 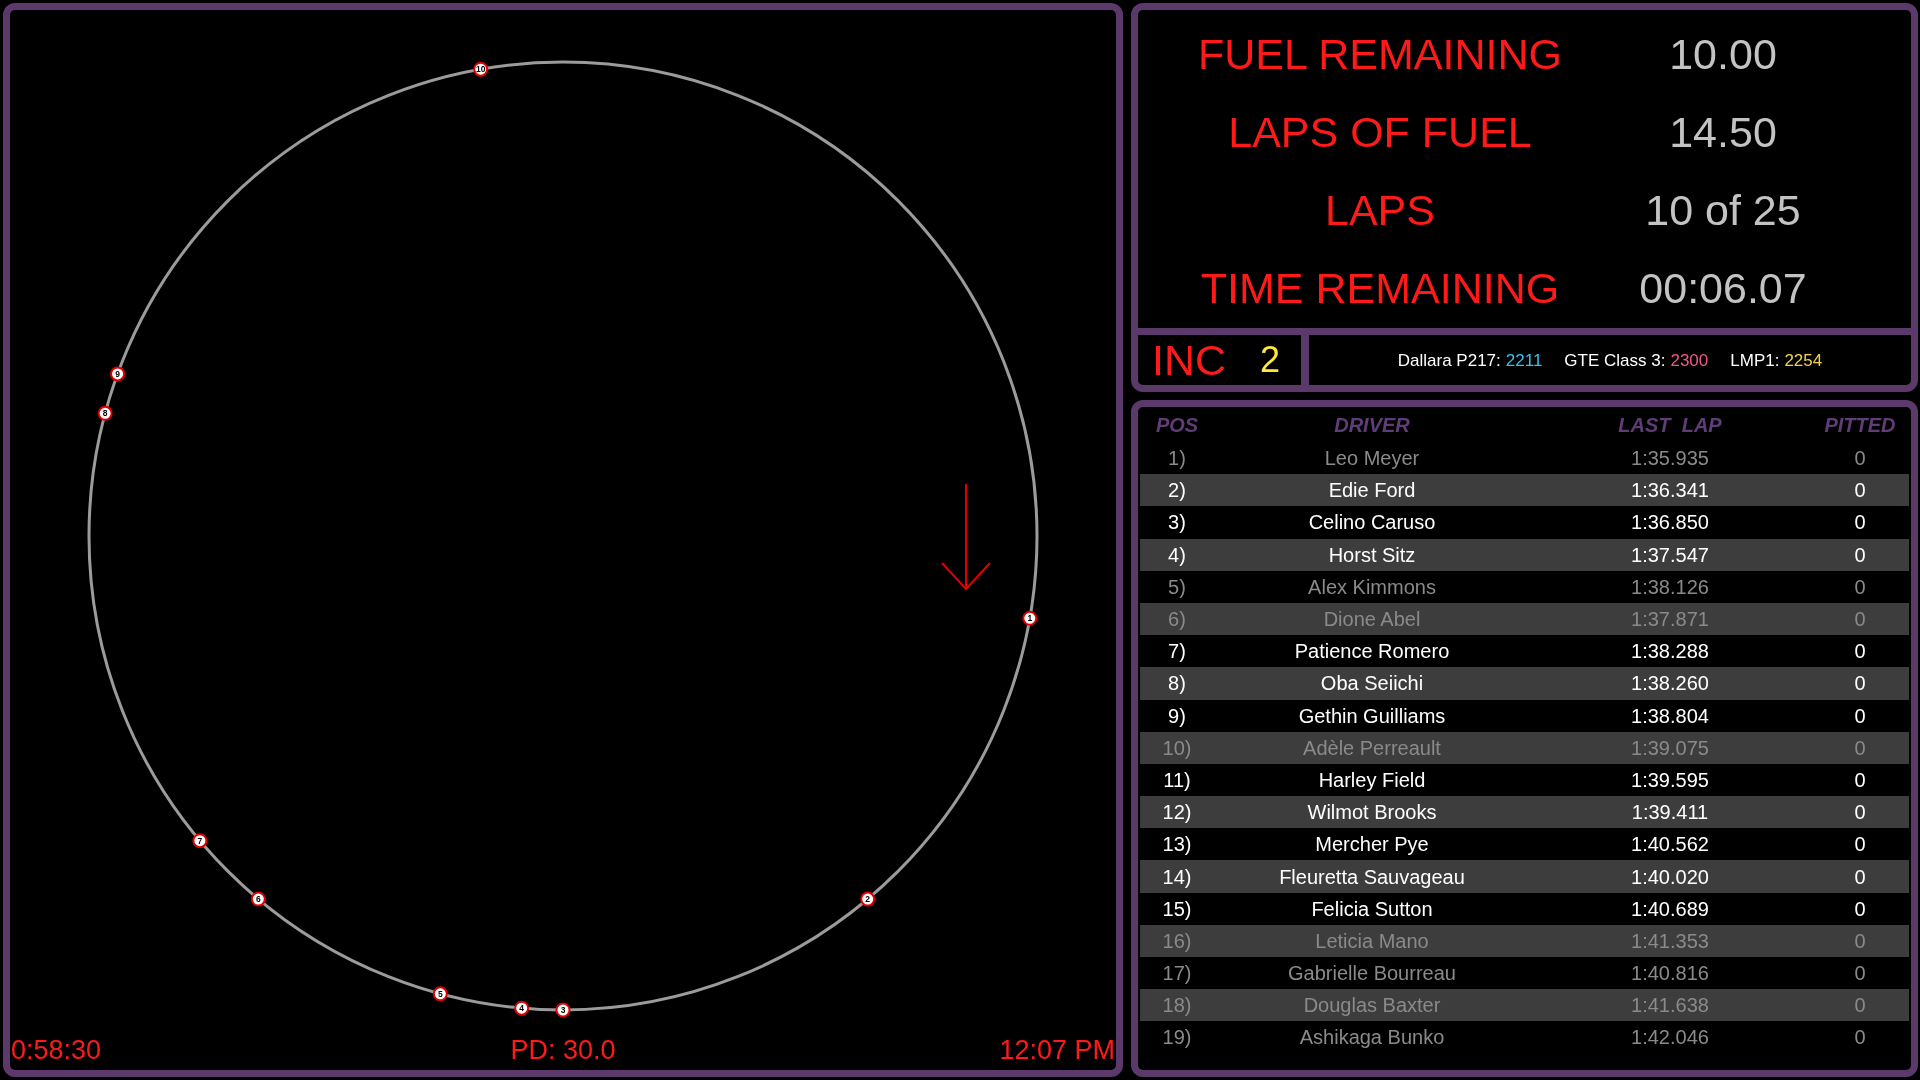 What do you see at coordinates (1670, 458) in the screenshot?
I see `lap-time-cell: 1:35.935` at bounding box center [1670, 458].